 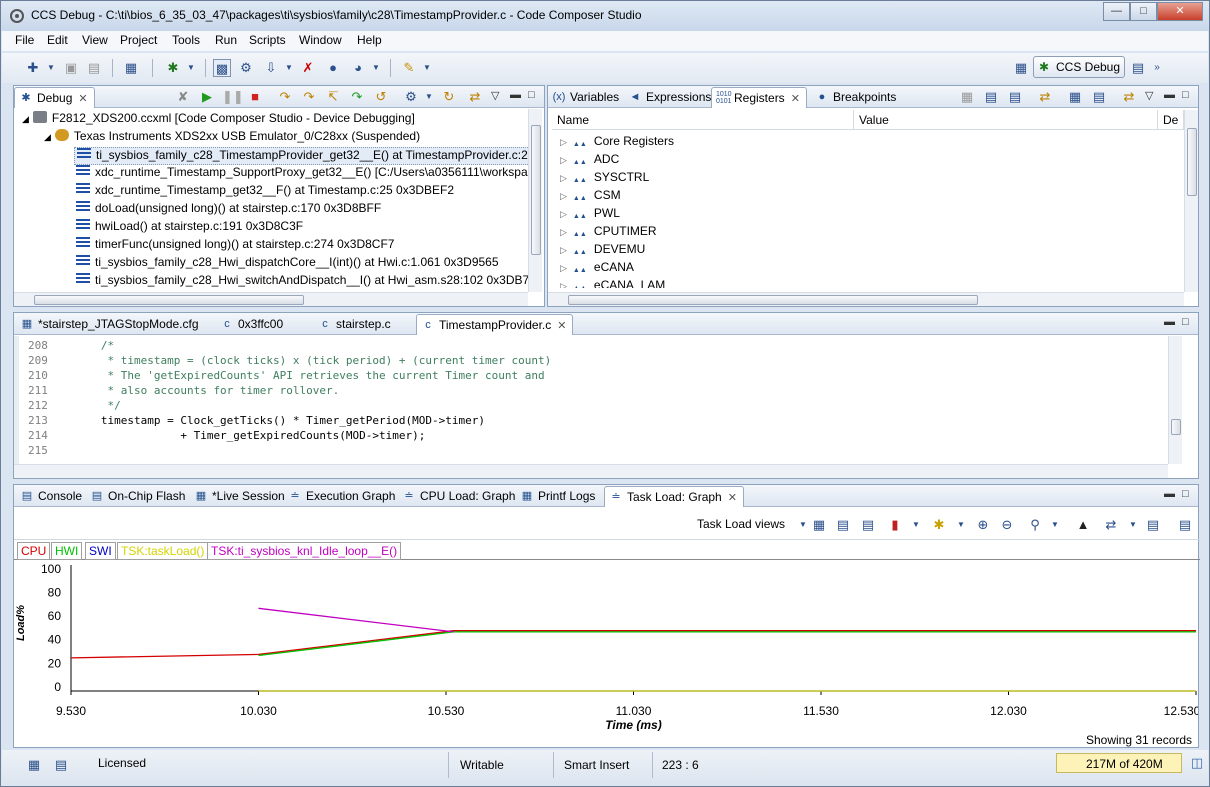 I want to click on legend-item: SWI, so click(x=100, y=551).